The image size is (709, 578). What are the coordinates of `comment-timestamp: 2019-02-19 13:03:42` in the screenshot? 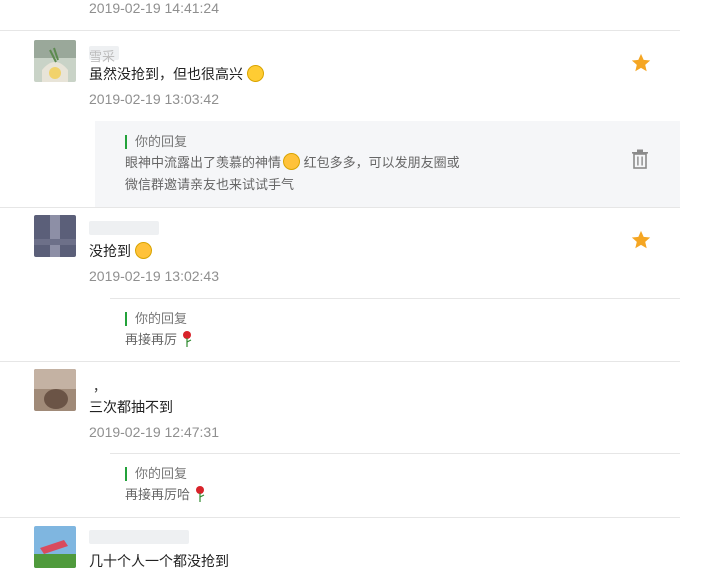 It's located at (154, 99).